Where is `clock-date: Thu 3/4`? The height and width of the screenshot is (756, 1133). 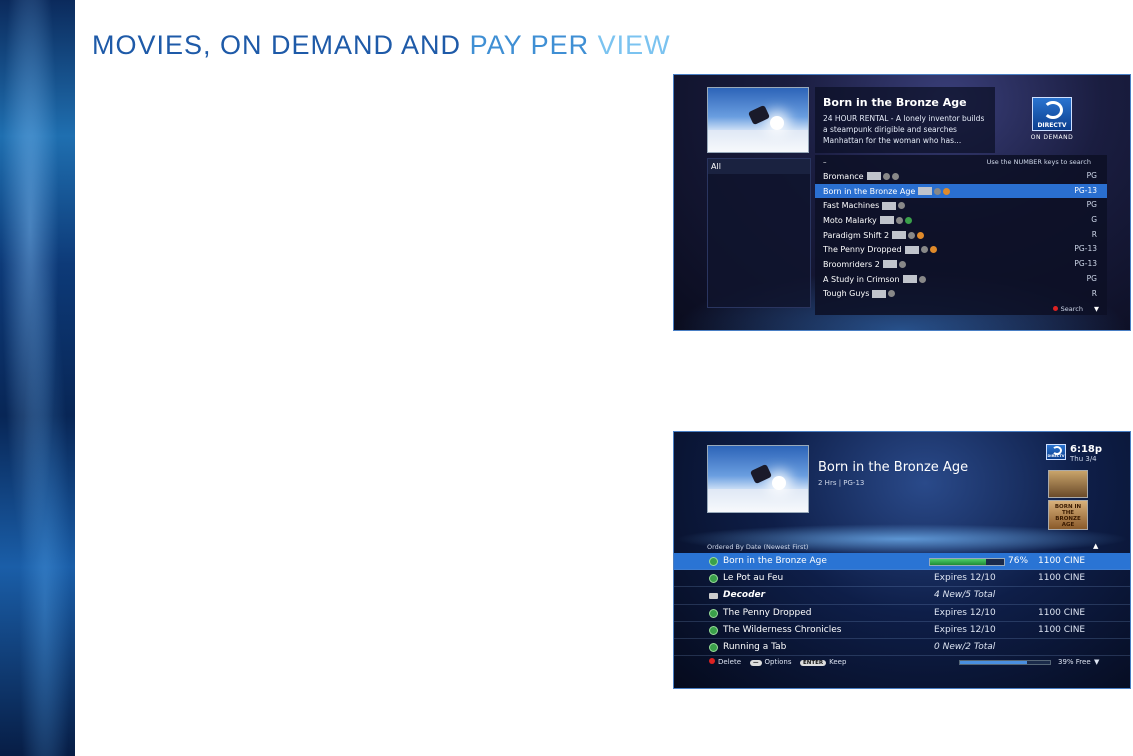 clock-date: Thu 3/4 is located at coordinates (1083, 459).